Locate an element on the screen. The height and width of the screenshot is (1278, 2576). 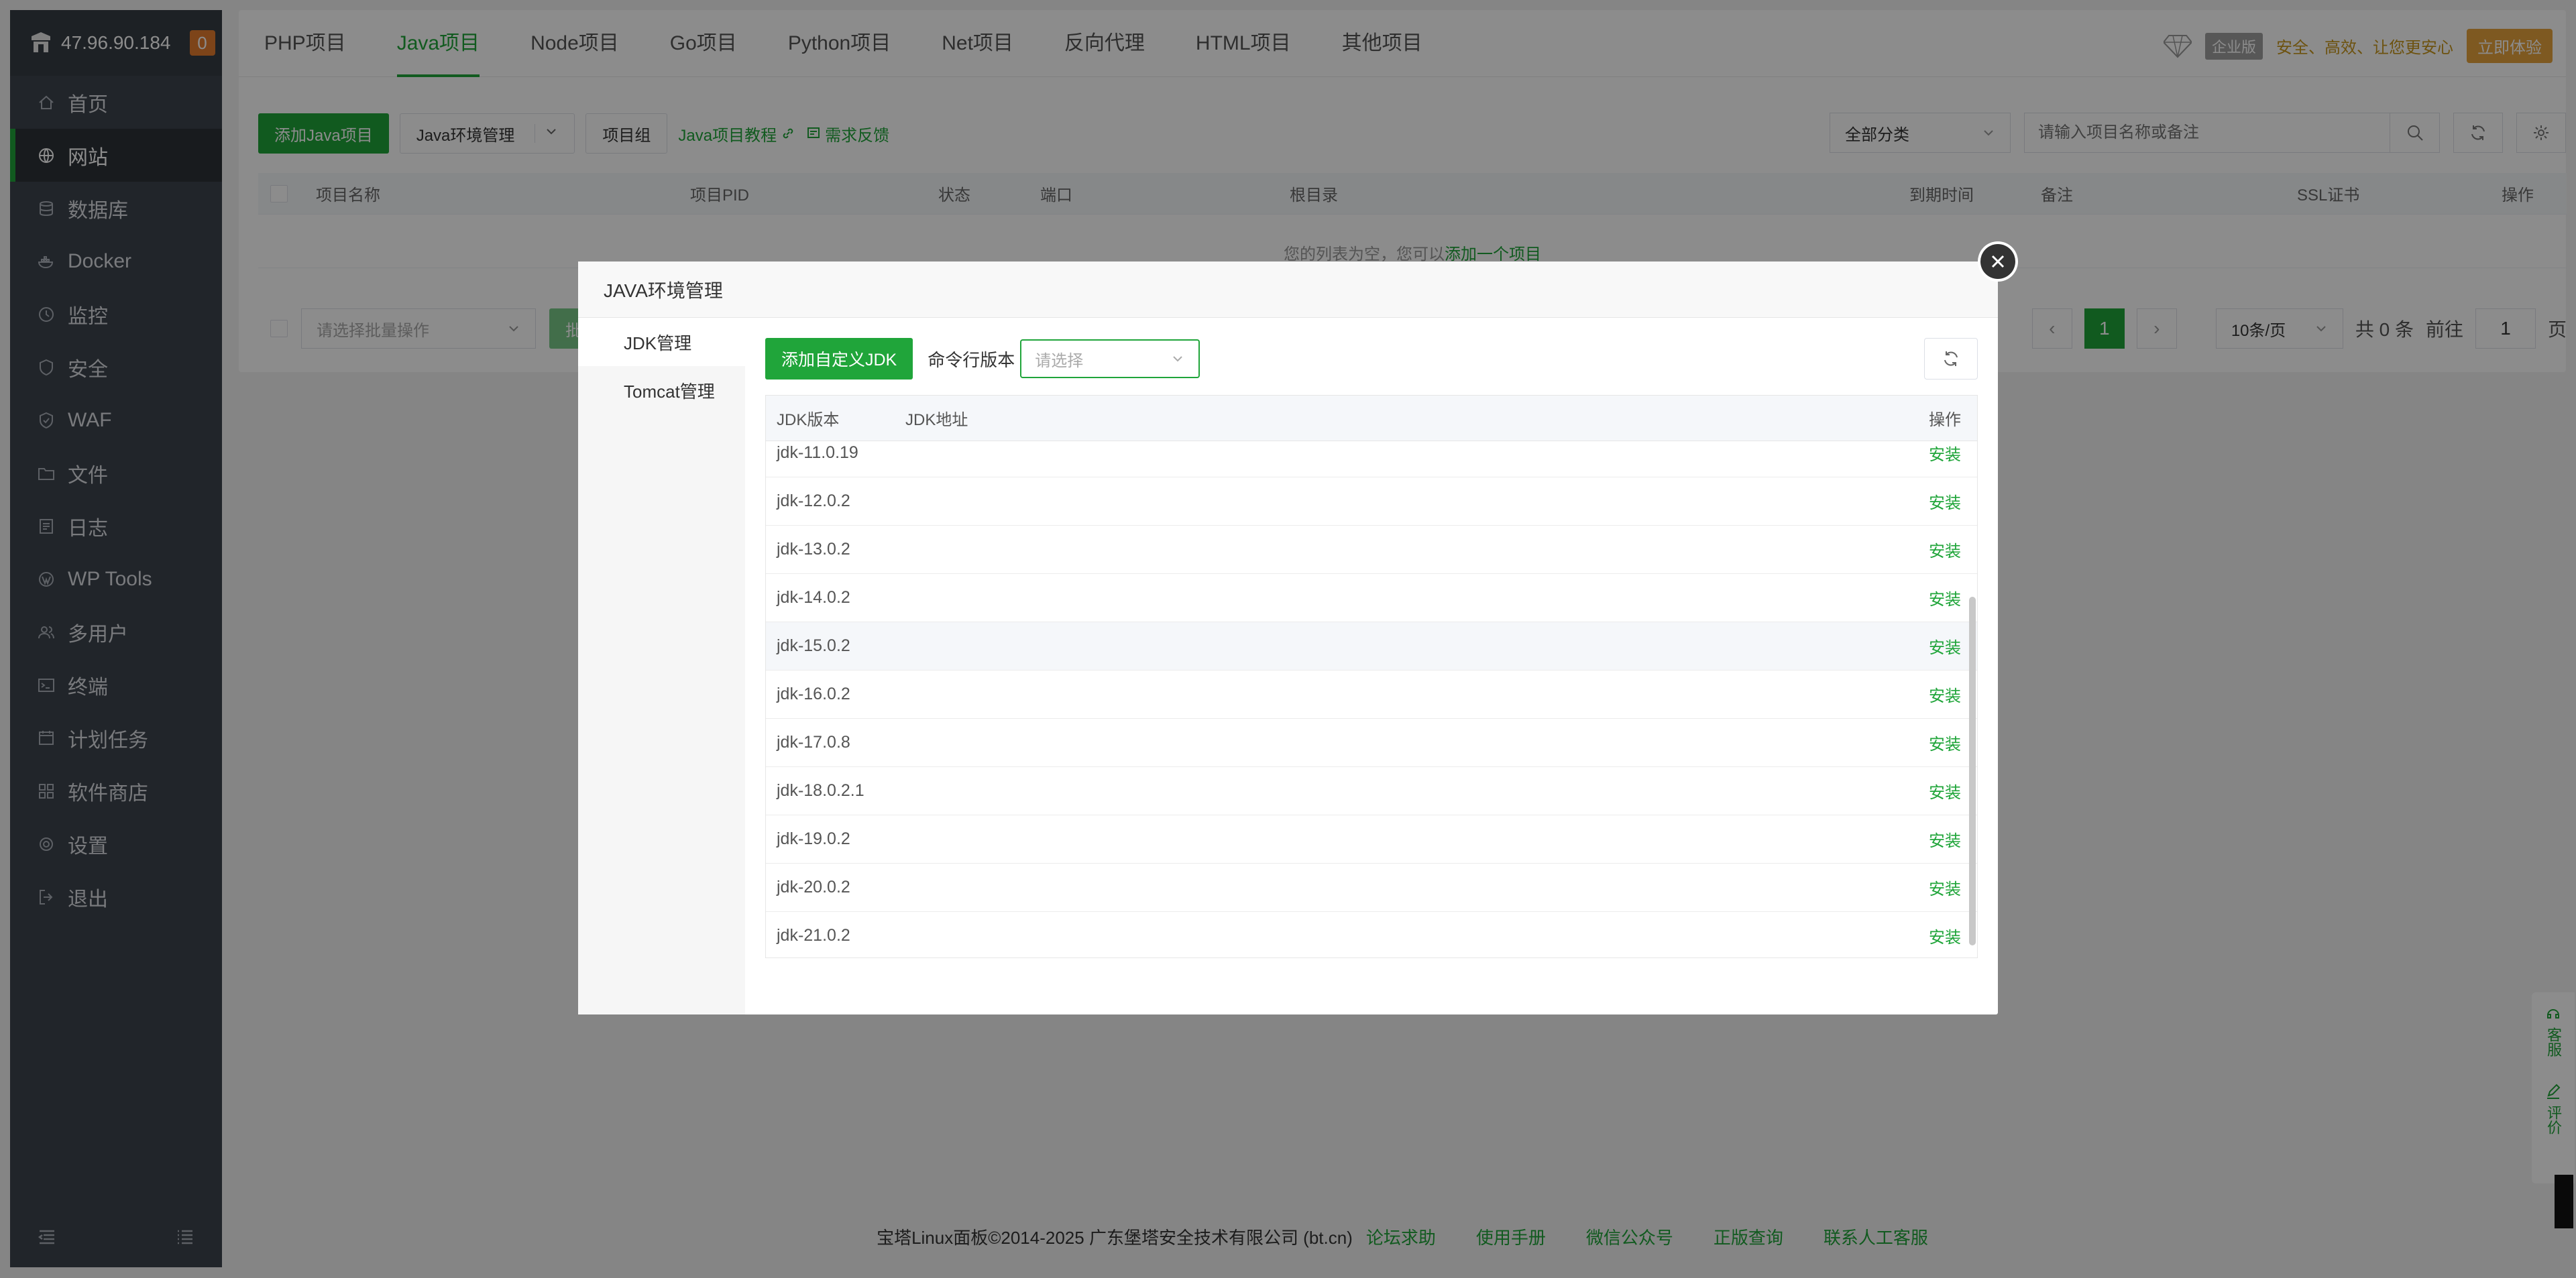
jdk-version: jdk-13.0.2 is located at coordinates (813, 549).